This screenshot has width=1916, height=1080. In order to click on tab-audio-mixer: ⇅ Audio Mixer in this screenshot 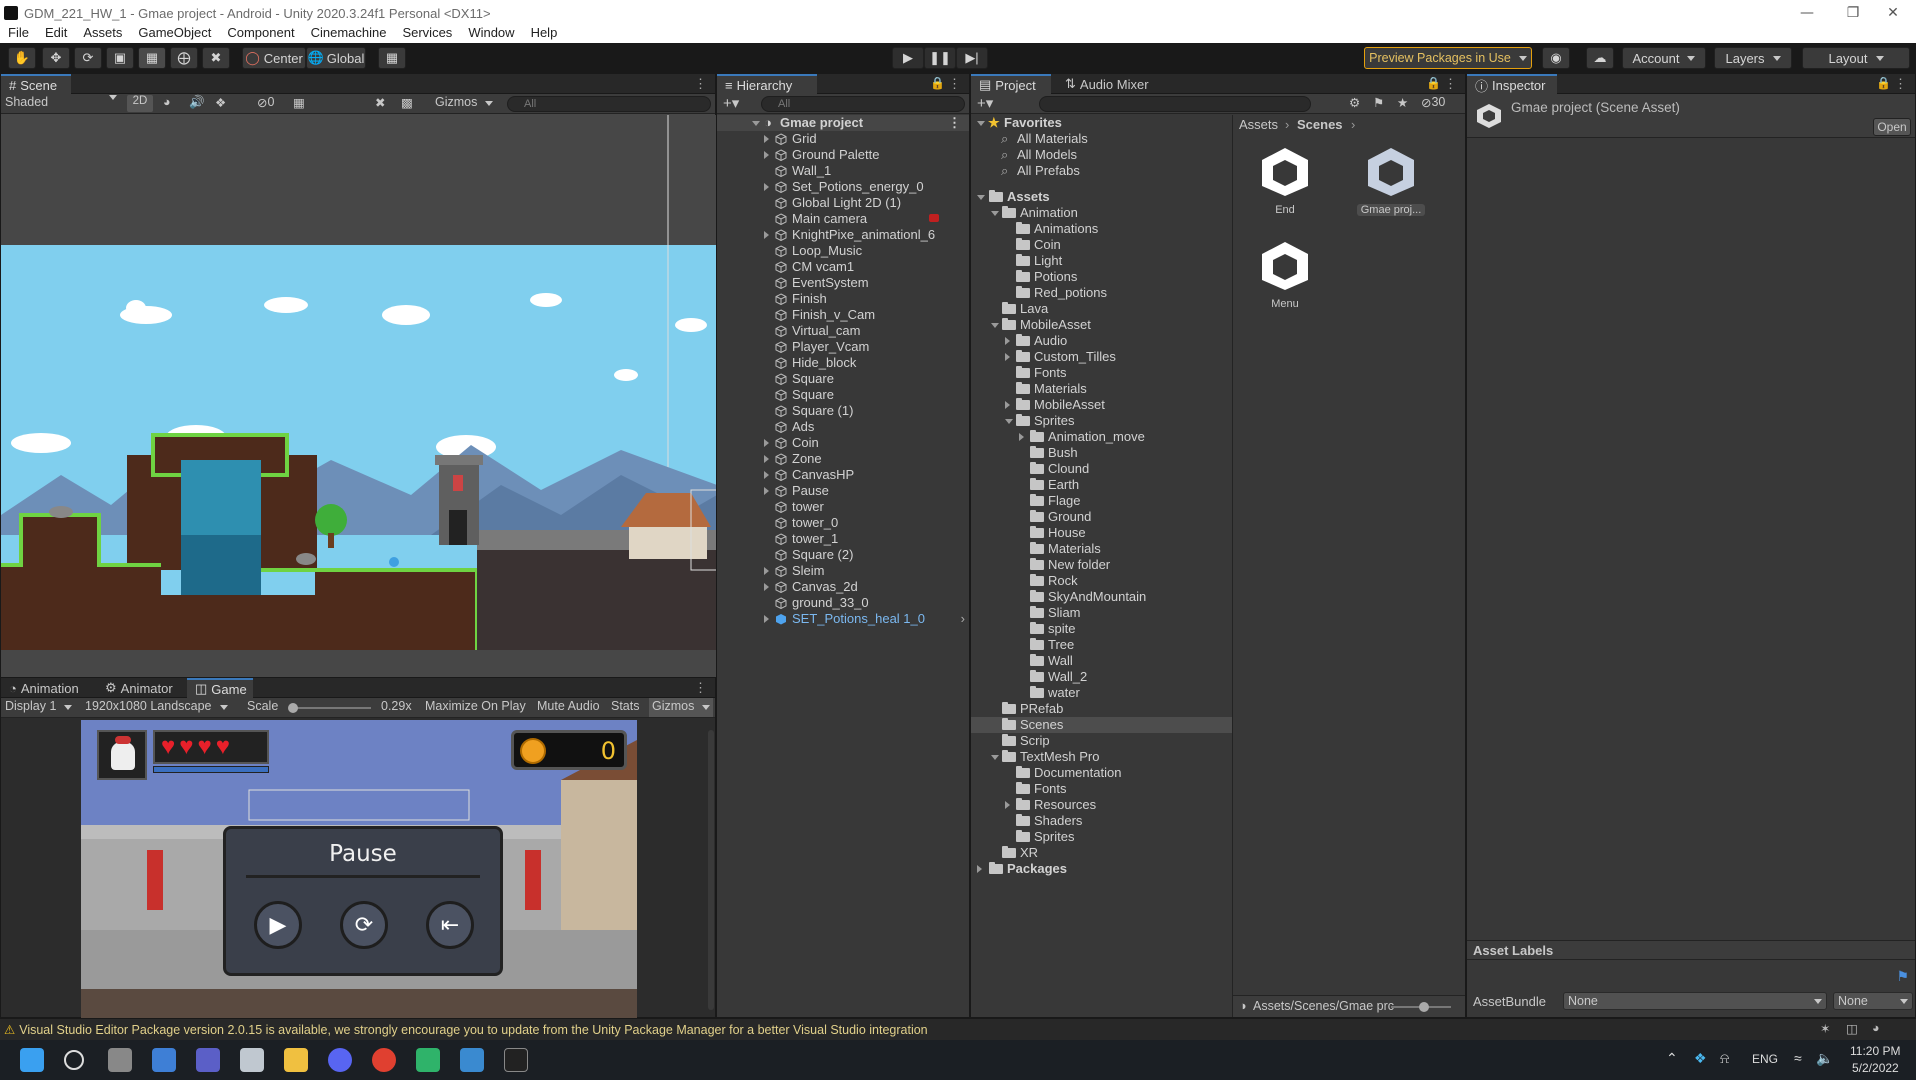, I will do `click(1107, 84)`.